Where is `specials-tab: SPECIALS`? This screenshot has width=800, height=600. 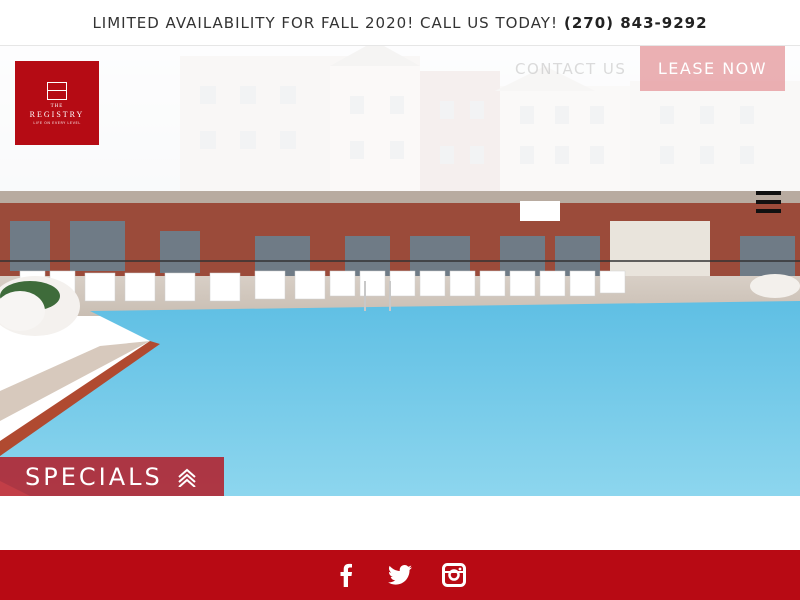 specials-tab: SPECIALS is located at coordinates (112, 476).